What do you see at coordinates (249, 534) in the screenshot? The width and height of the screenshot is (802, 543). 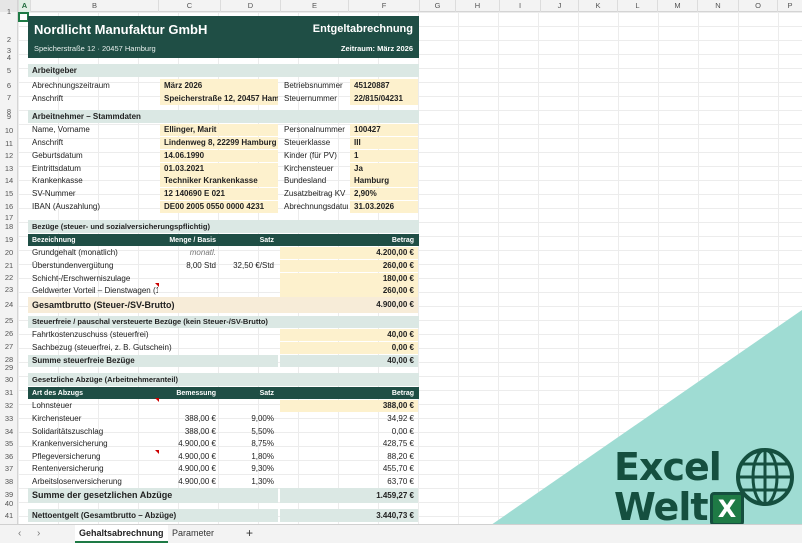 I see `add-sheet-button: +` at bounding box center [249, 534].